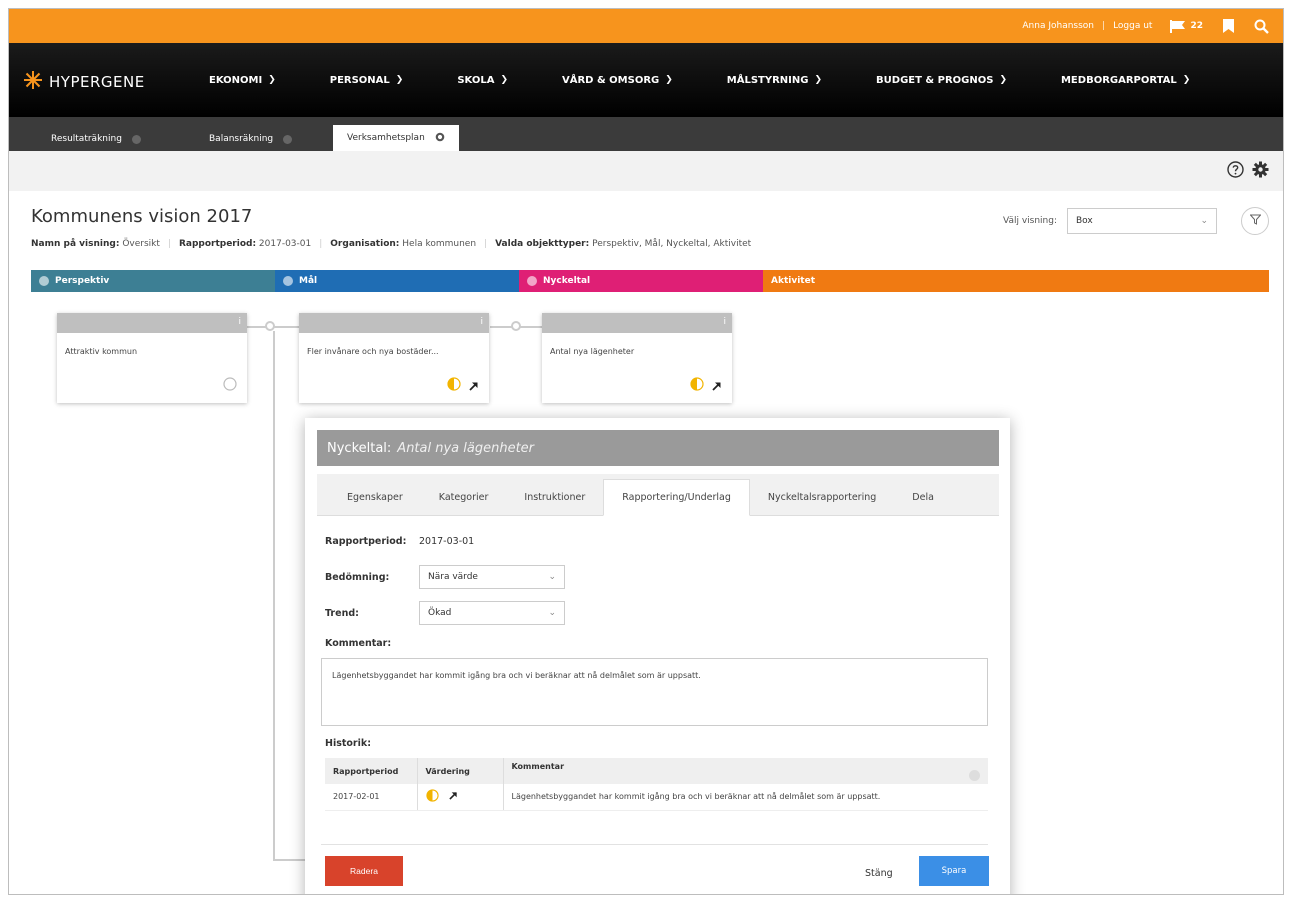 The width and height of the screenshot is (1292, 903). I want to click on tab-verksamhetsplan: Verksamhetsplan, so click(396, 138).